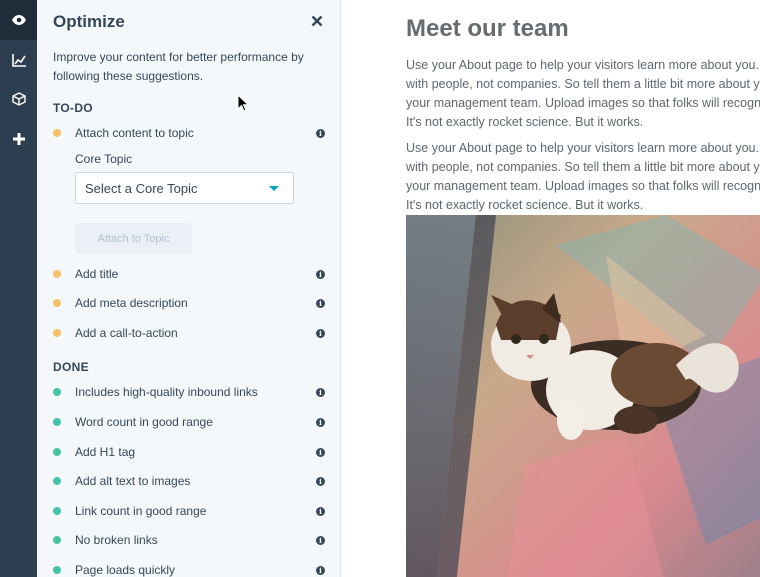  I want to click on todo-item-label: Add meta description, so click(131, 303).